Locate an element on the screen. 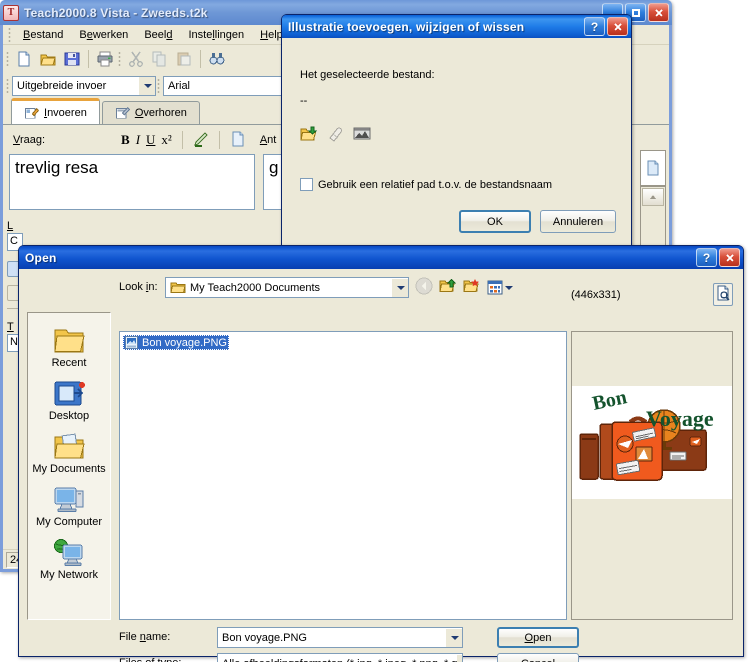 The width and height of the screenshot is (750, 662). open-dialog-titlebar: Open ? is located at coordinates (381, 257).